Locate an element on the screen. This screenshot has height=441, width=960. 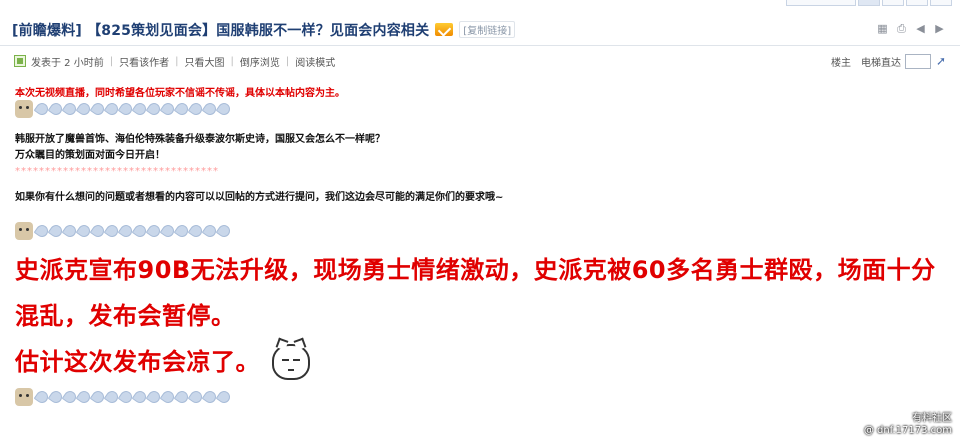
watermark-line: @ dnf.17173.com is located at coordinates (907, 430).